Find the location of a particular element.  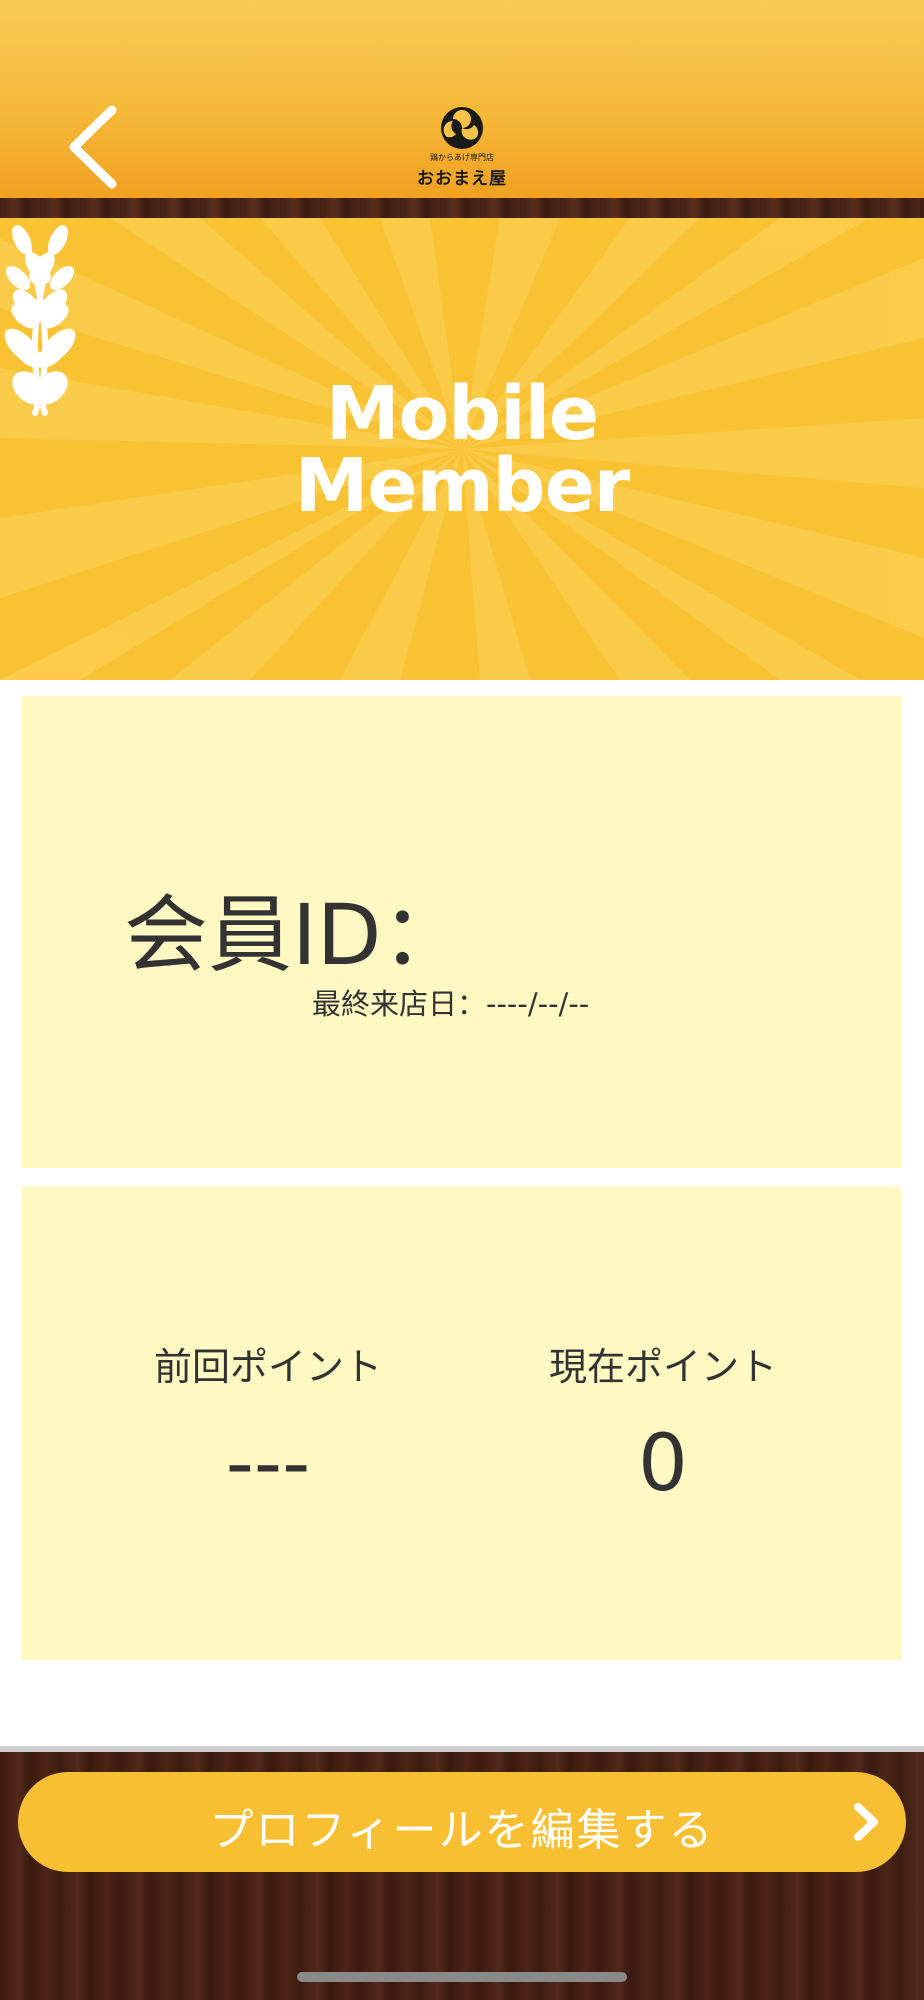

edit-profile-button: プロフィールを編集する is located at coordinates (462, 1822).